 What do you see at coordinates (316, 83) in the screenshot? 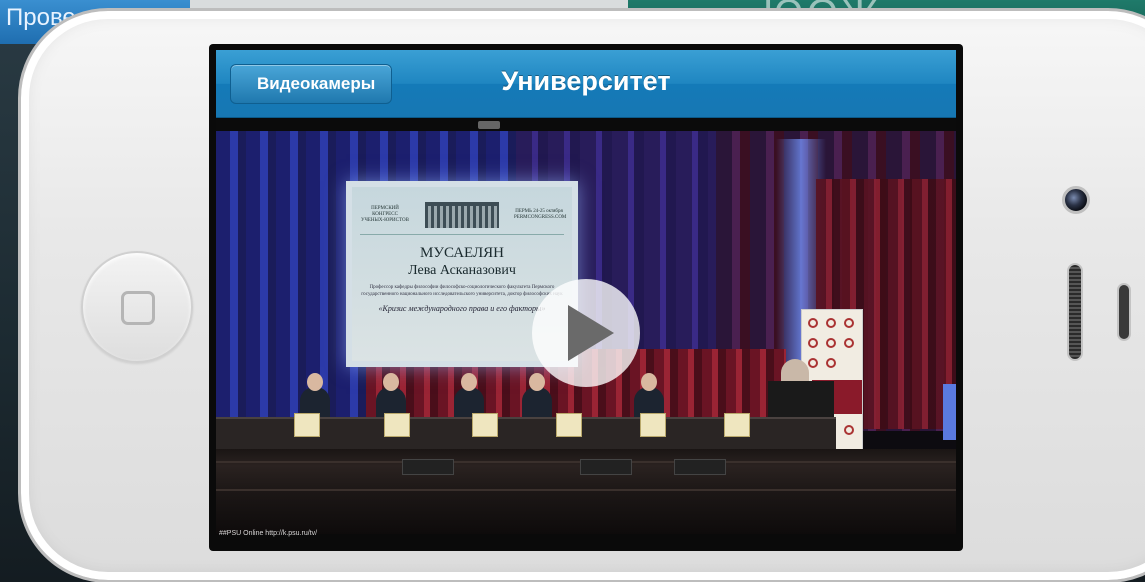
I see `back-button-label: Видеокамеры` at bounding box center [316, 83].